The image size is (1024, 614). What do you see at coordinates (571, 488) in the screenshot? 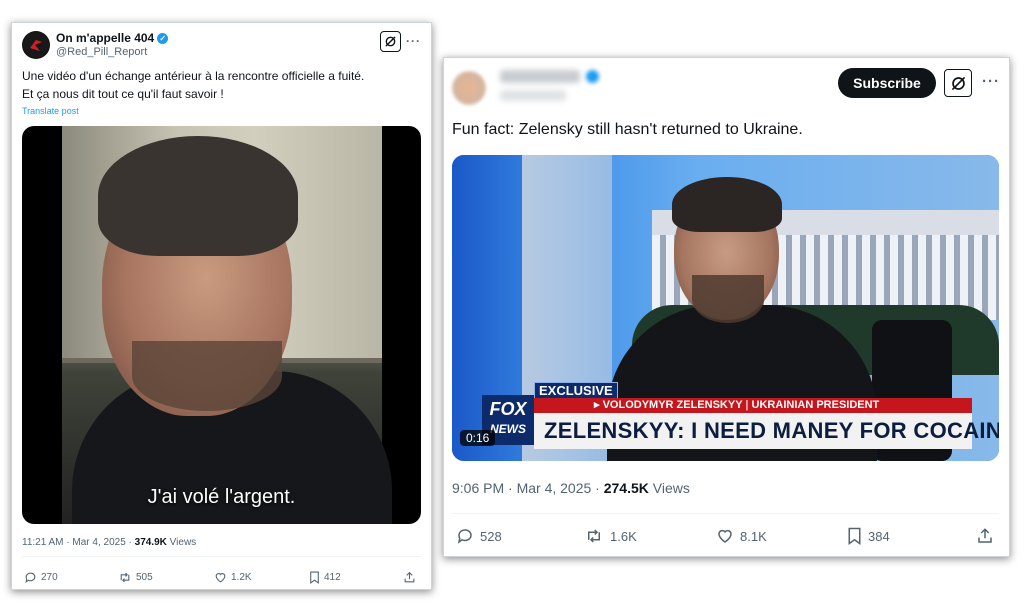
I see `post-meta: 9:06 PM · Mar 4, 2025 · 274.5K Views` at bounding box center [571, 488].